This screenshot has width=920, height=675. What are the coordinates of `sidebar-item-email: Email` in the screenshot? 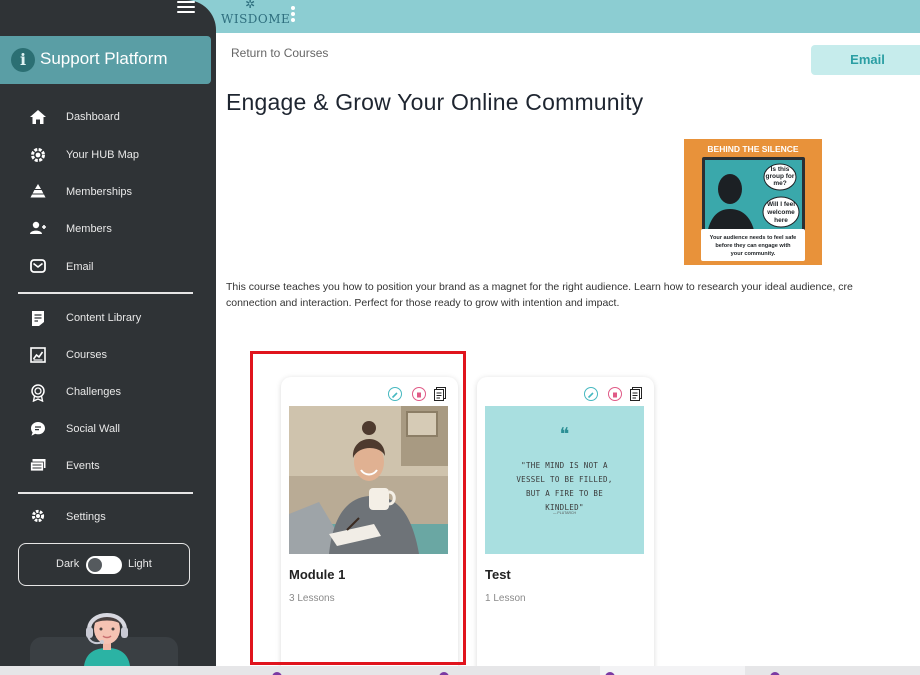 It's located at (113, 268).